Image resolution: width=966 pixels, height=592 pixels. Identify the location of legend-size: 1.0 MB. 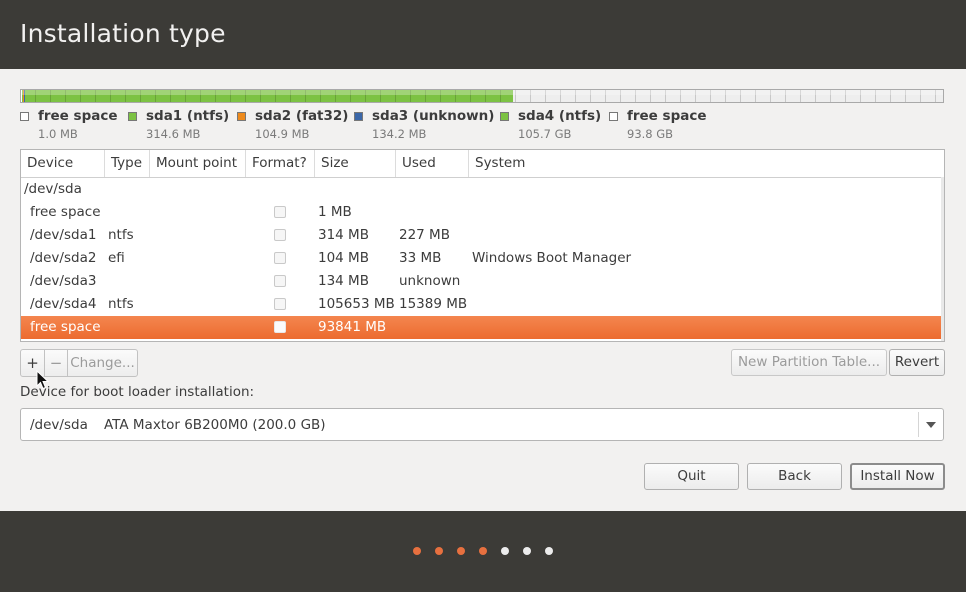
(58, 134).